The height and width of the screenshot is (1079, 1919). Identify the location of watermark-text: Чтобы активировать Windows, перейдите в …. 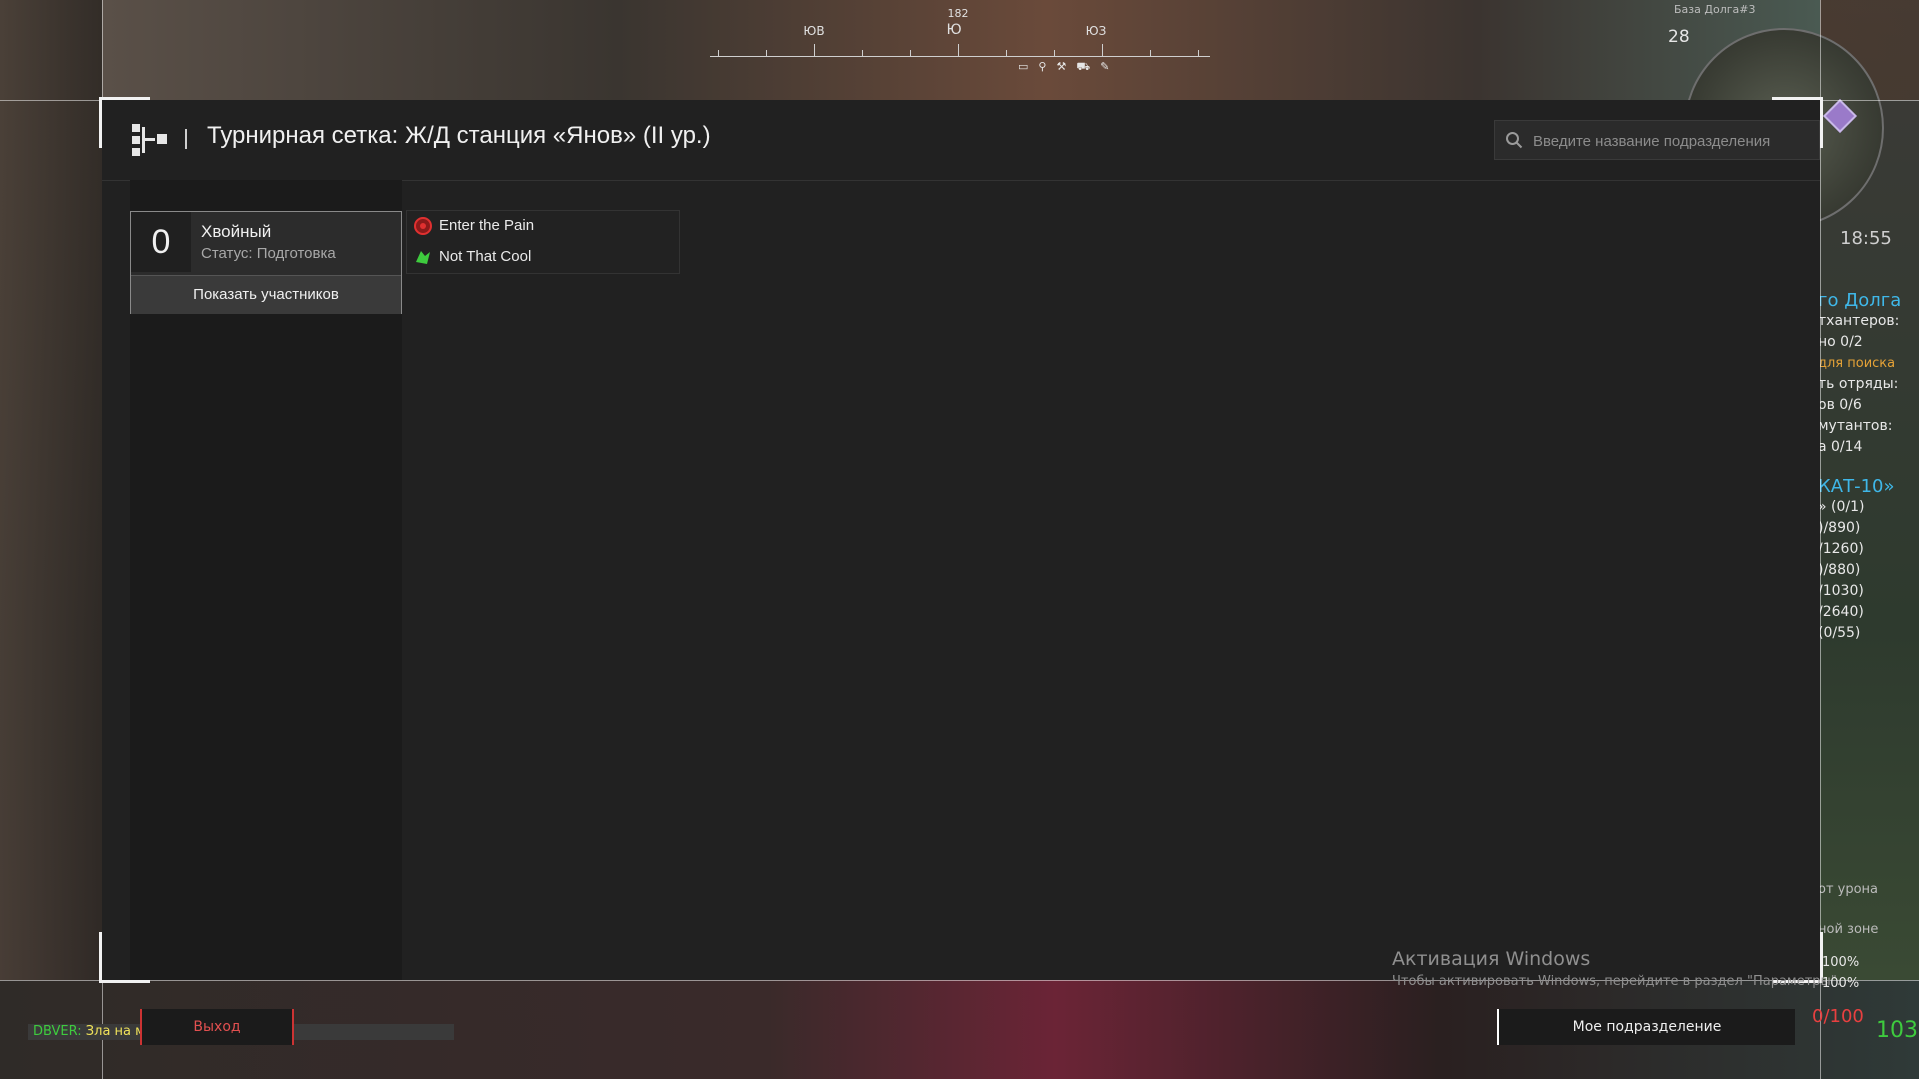
(1616, 981).